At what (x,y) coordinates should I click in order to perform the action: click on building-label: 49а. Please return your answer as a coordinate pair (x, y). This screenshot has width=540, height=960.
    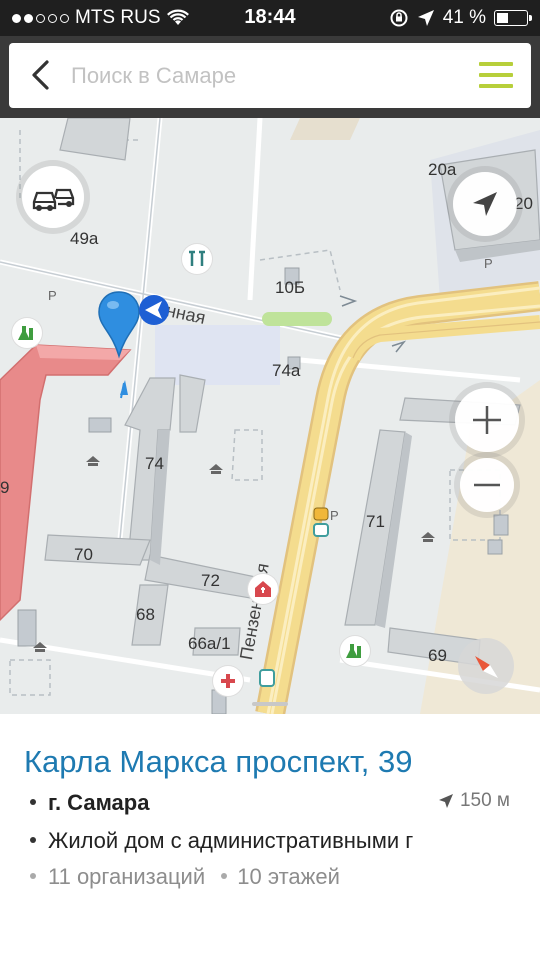
    Looking at the image, I should click on (84, 238).